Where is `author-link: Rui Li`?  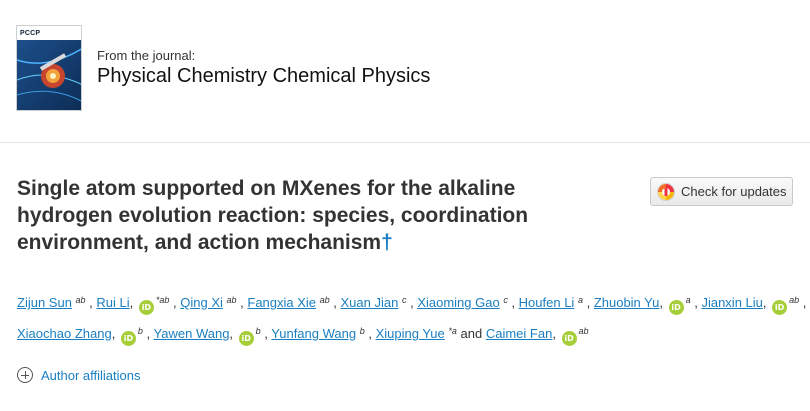
author-link: Rui Li is located at coordinates (112, 302).